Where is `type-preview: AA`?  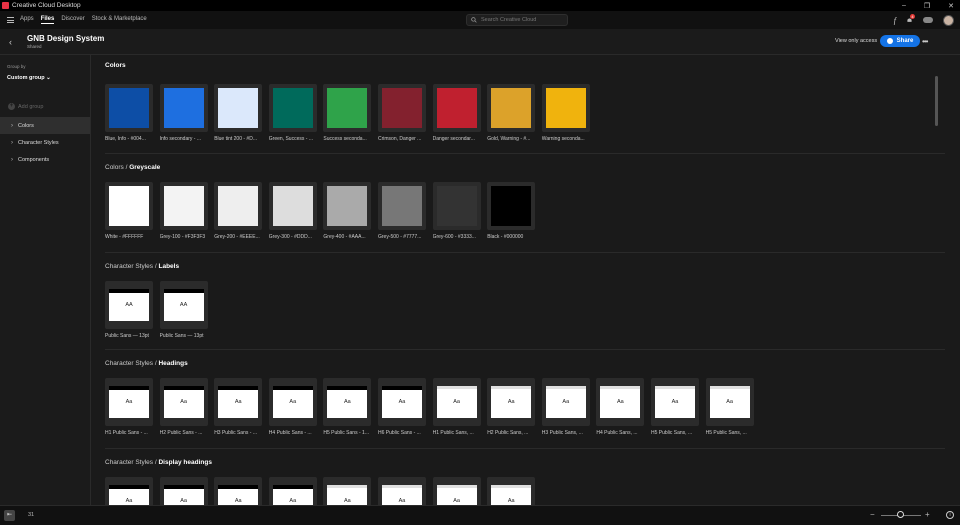 type-preview: AA is located at coordinates (183, 305).